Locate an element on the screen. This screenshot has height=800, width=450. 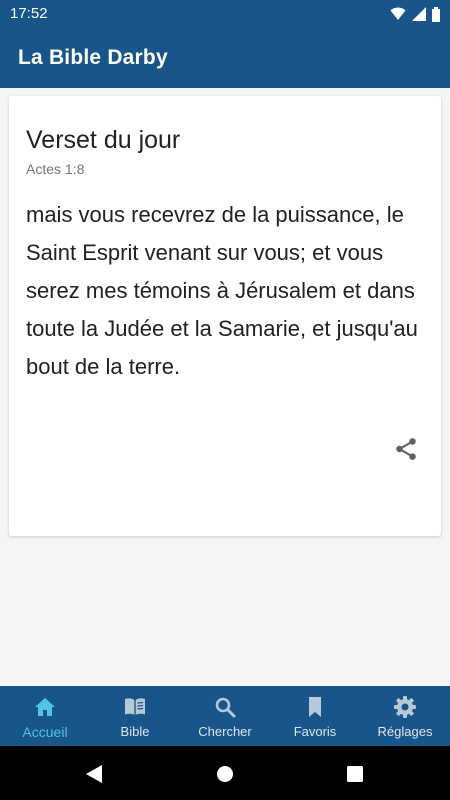
nav-item-reglages: Réglages is located at coordinates (405, 716).